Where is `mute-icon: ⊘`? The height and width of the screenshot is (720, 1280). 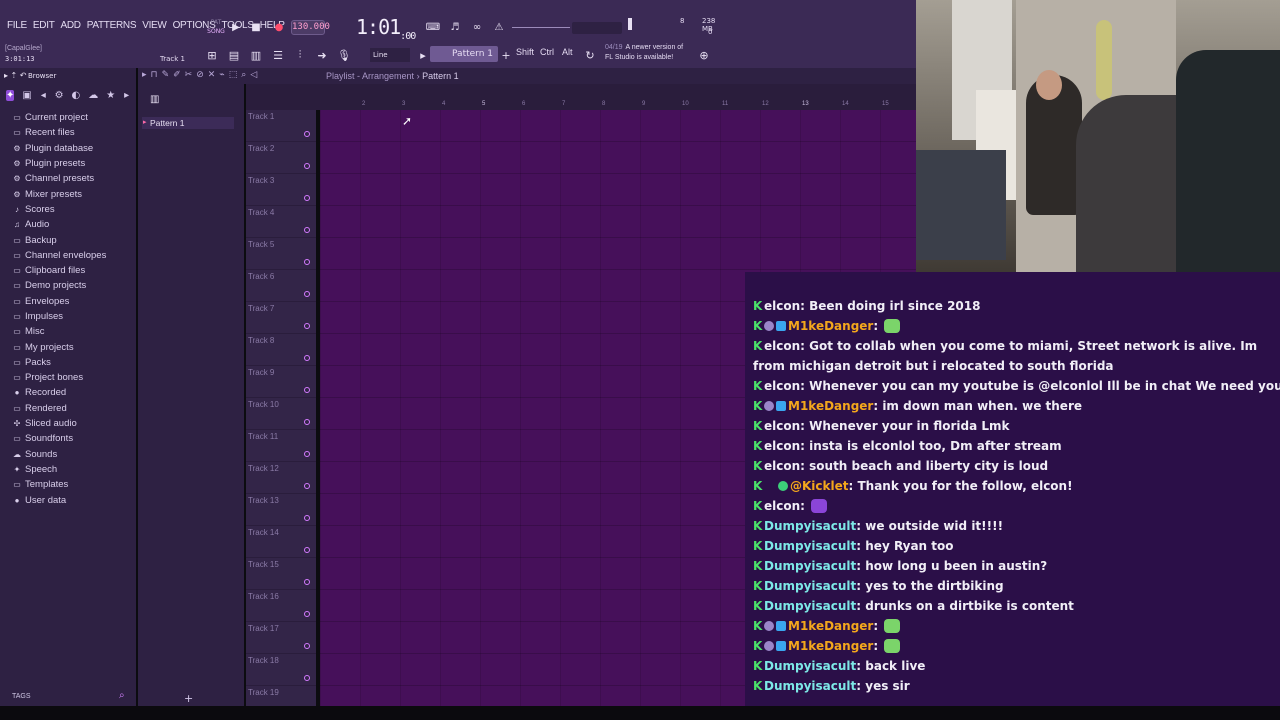 mute-icon: ⊘ is located at coordinates (200, 75).